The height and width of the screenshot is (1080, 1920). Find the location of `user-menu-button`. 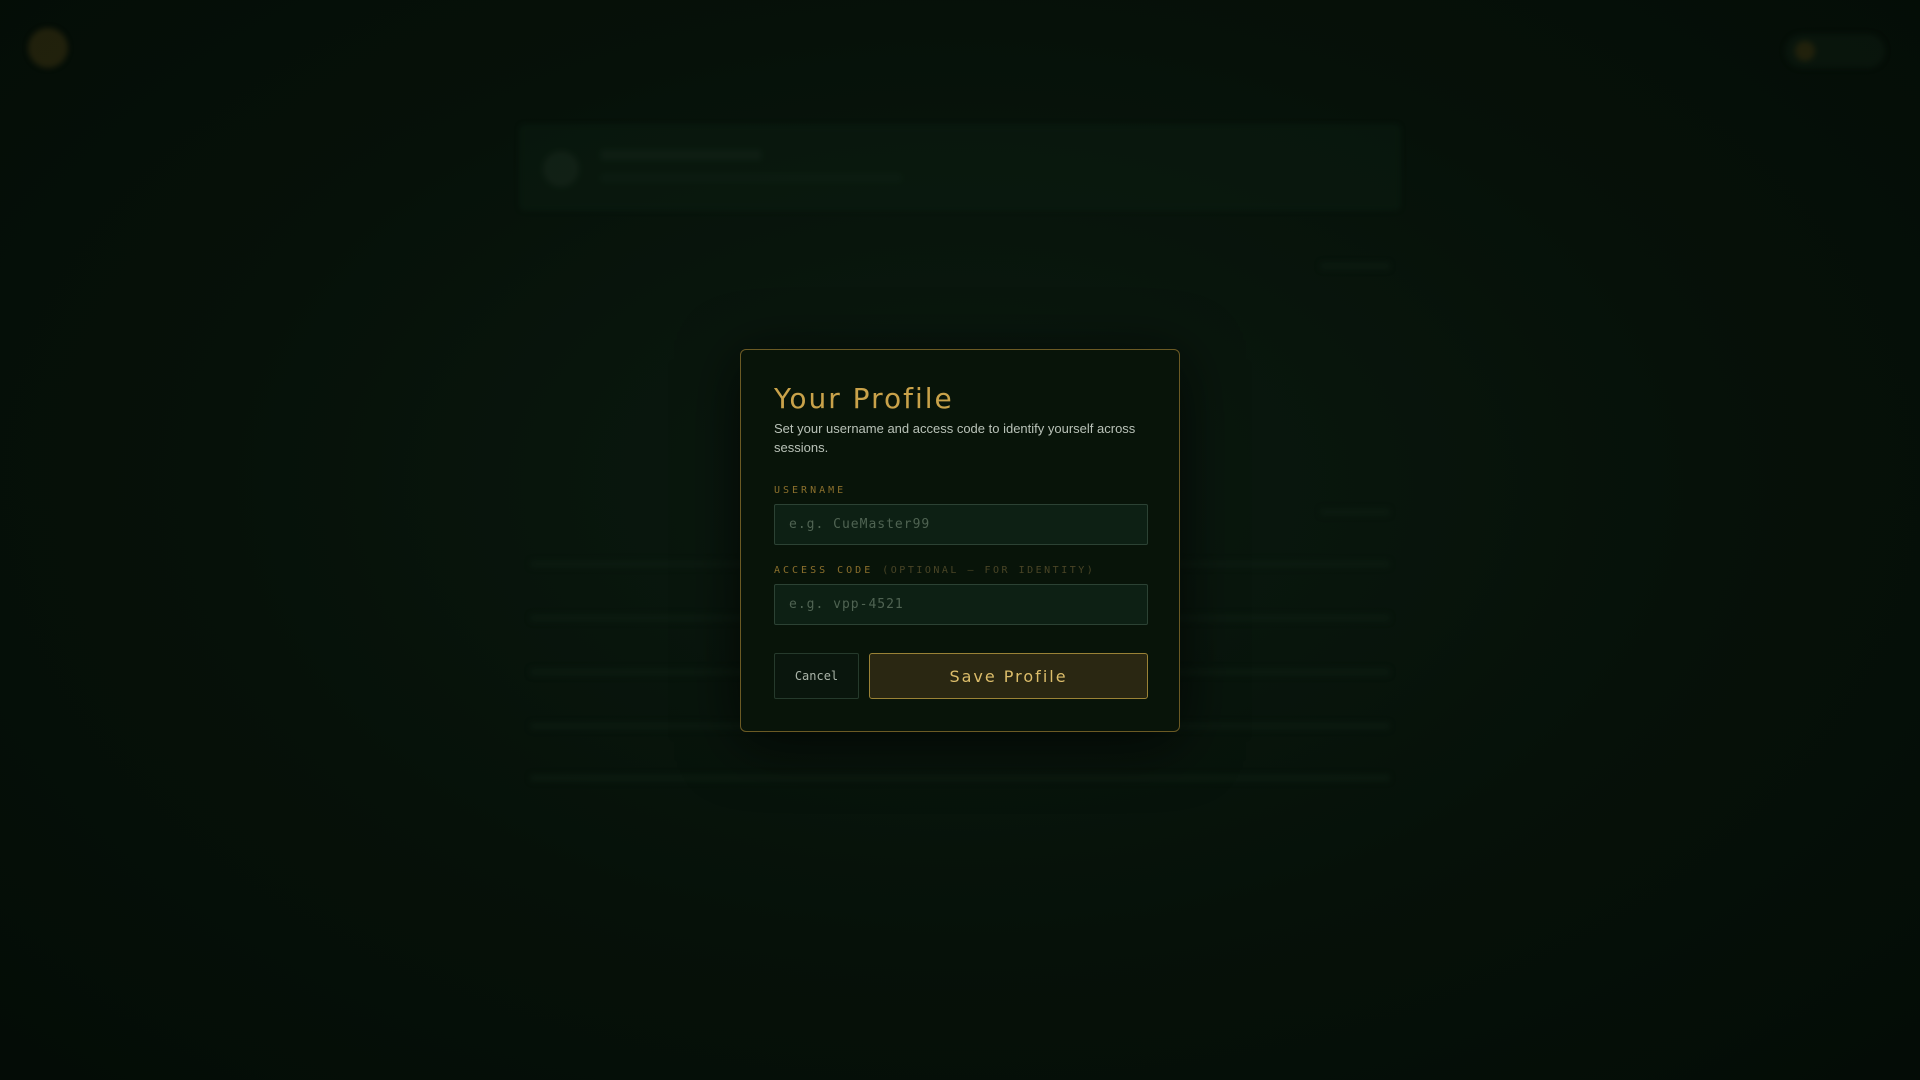

user-menu-button is located at coordinates (1835, 51).